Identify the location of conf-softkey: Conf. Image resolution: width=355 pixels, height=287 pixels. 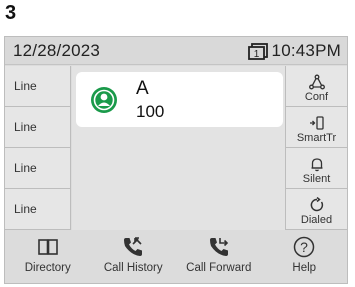
(316, 86).